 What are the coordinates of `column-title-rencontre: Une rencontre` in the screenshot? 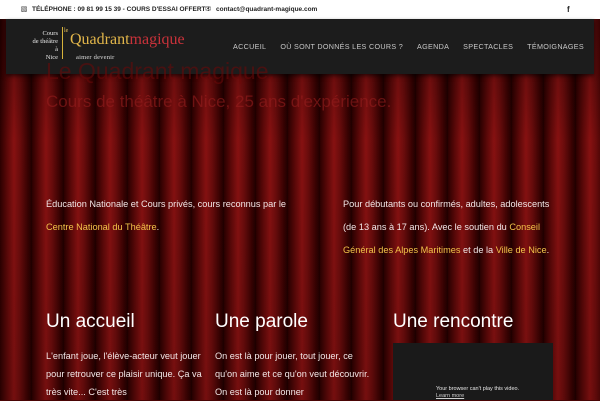 It's located at (453, 321).